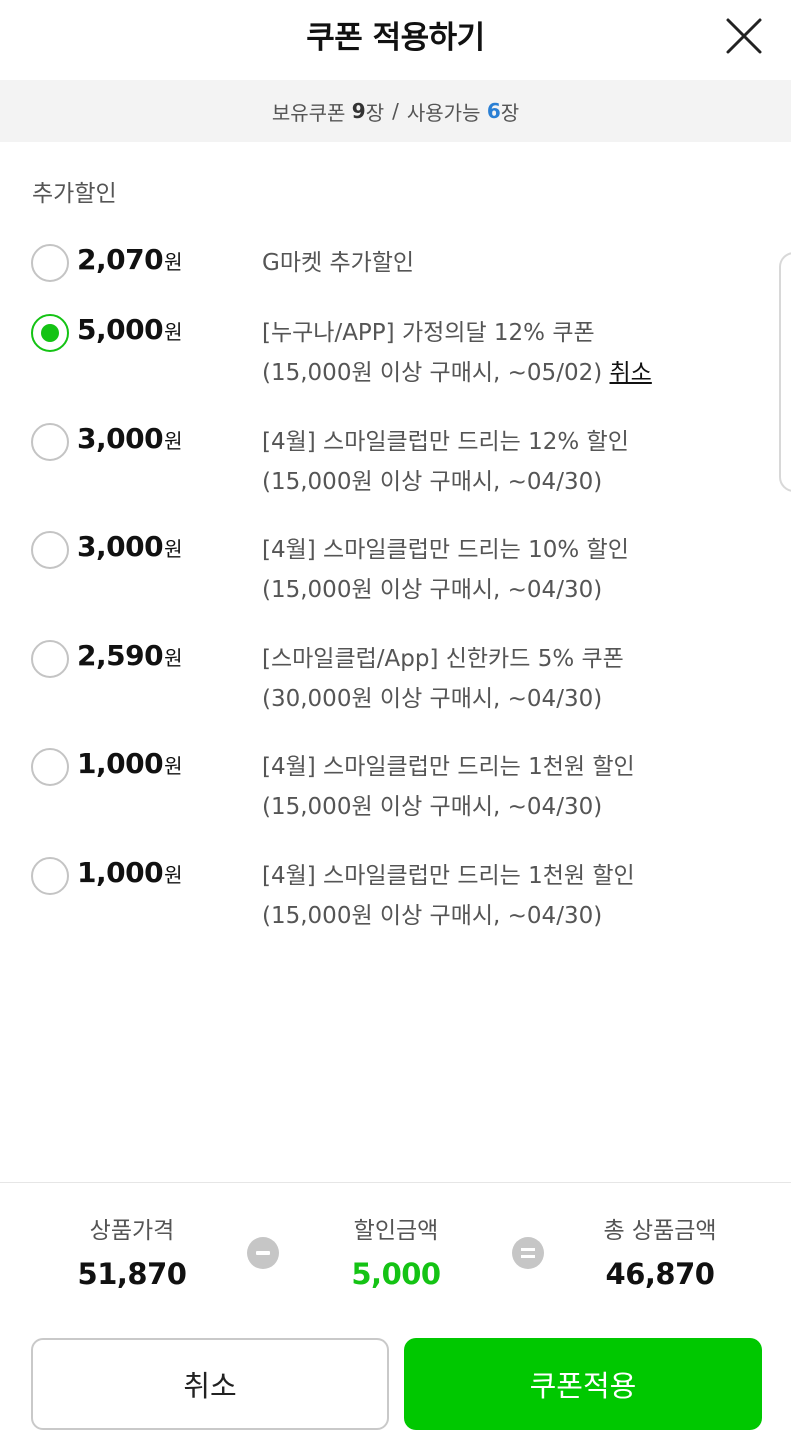  Describe the element at coordinates (132, 1251) in the screenshot. I see `product-price: 상품가격 51,870` at that location.